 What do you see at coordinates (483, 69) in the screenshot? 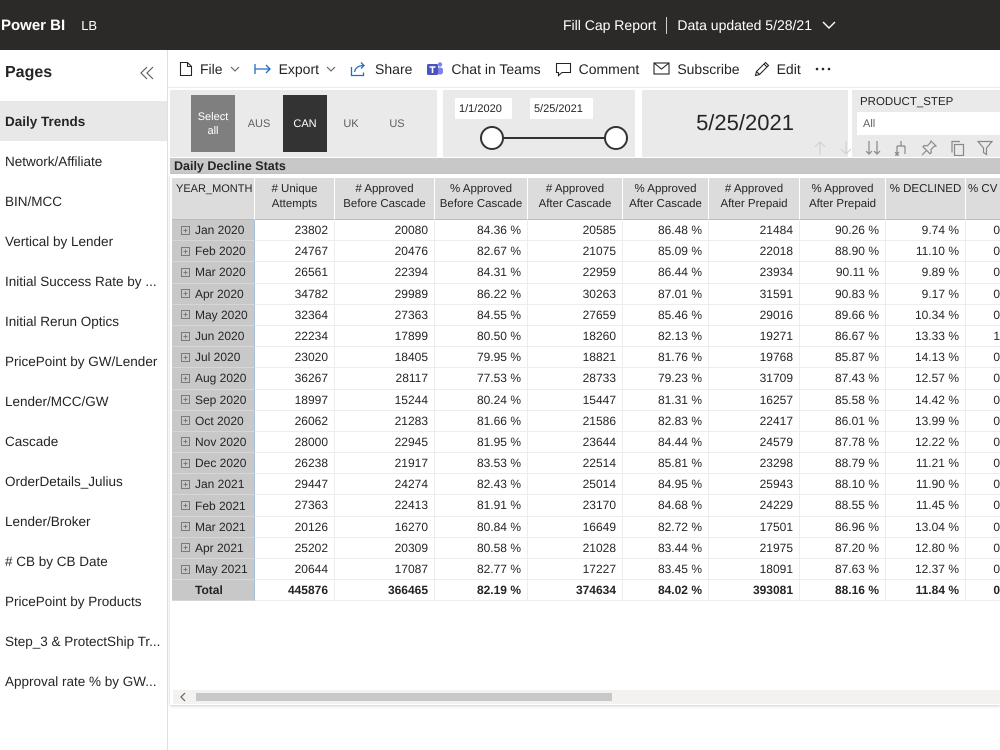
I see `chat-in-teams-button: Chat in Teams` at bounding box center [483, 69].